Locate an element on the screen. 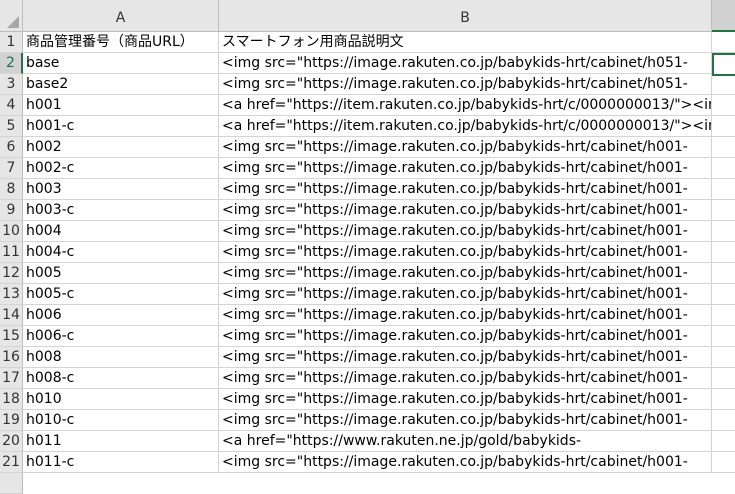  cell-a13: h005-c is located at coordinates (121, 294).